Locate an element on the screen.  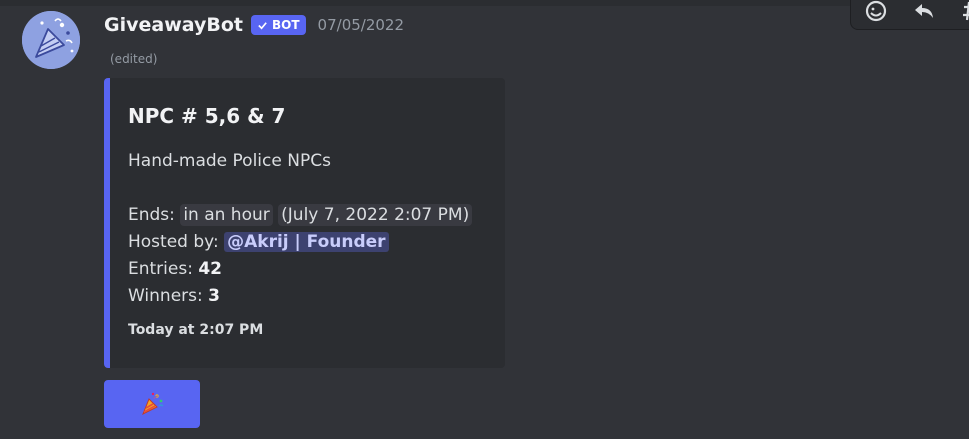
message-toolbar is located at coordinates (909, 15).